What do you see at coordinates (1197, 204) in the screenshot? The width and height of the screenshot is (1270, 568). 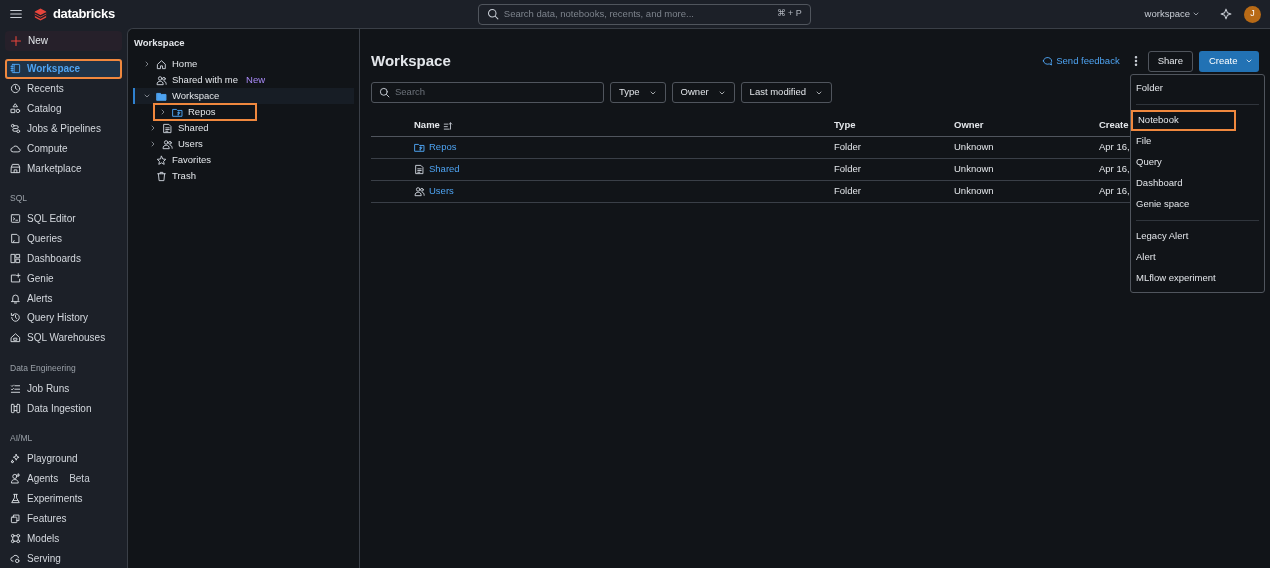 I see `menu-item: Genie space` at bounding box center [1197, 204].